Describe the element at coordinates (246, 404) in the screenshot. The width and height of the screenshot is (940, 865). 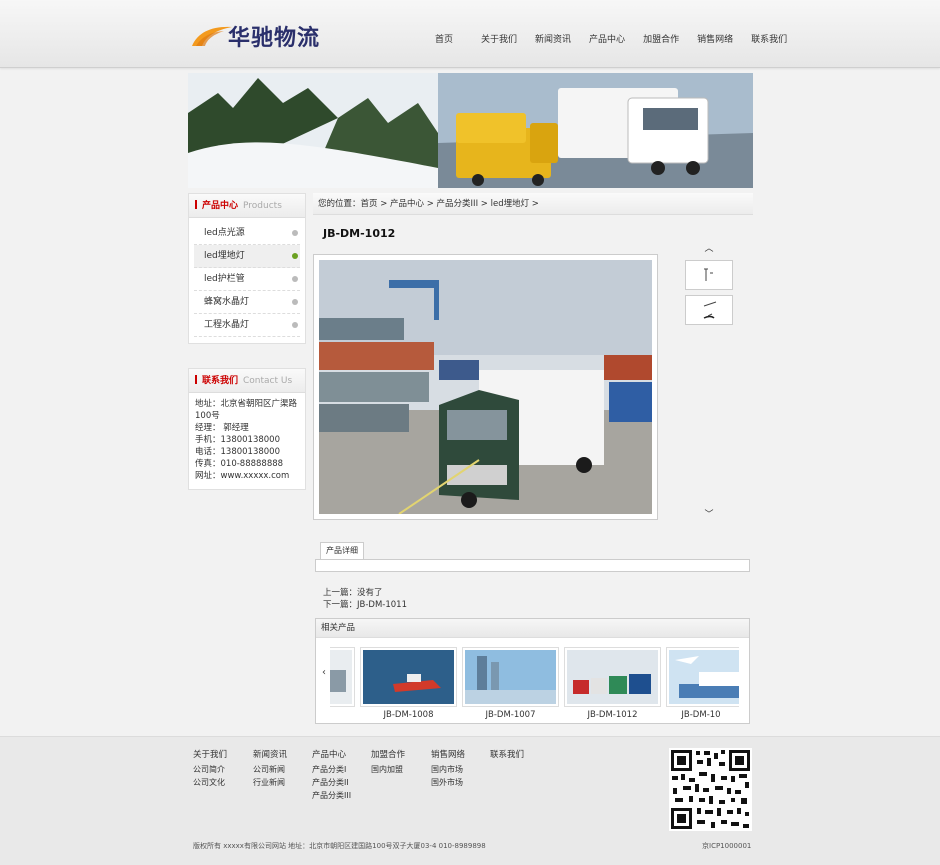
I see `contact-address: 地址：北京省朝阳区广渠路` at that location.